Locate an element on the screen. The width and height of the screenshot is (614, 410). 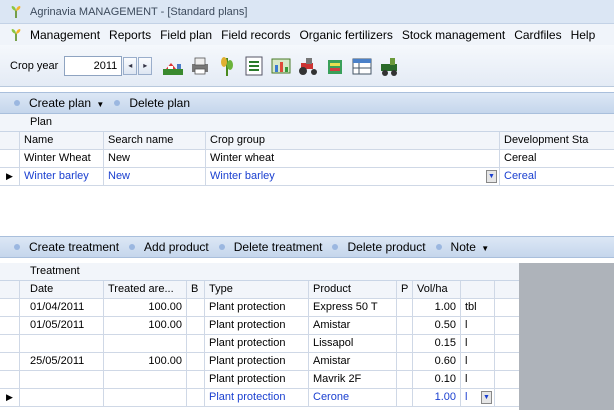
menu-field-records: Field records is located at coordinates (255, 35).